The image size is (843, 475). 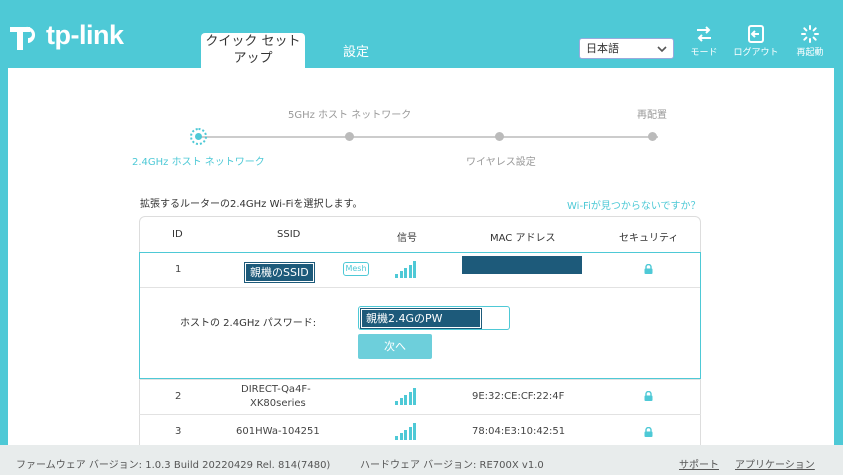 What do you see at coordinates (289, 234) in the screenshot?
I see `col-header-ssid: SSID` at bounding box center [289, 234].